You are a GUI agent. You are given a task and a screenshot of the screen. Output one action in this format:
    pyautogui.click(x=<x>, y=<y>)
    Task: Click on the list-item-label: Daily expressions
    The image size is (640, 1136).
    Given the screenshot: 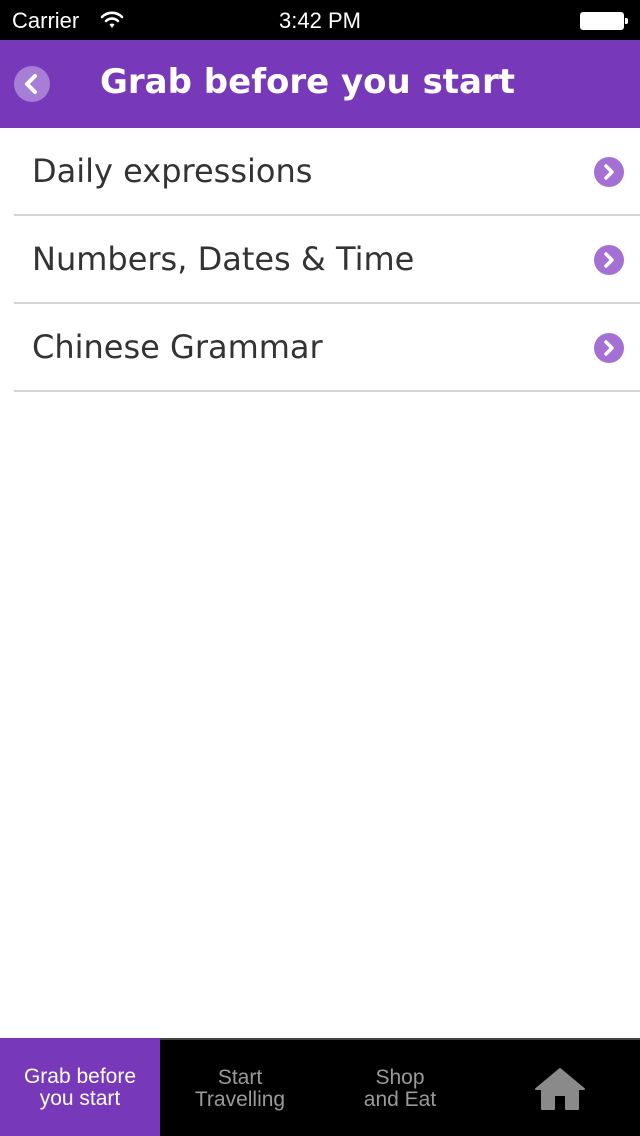 What is the action you would take?
    pyautogui.click(x=172, y=171)
    